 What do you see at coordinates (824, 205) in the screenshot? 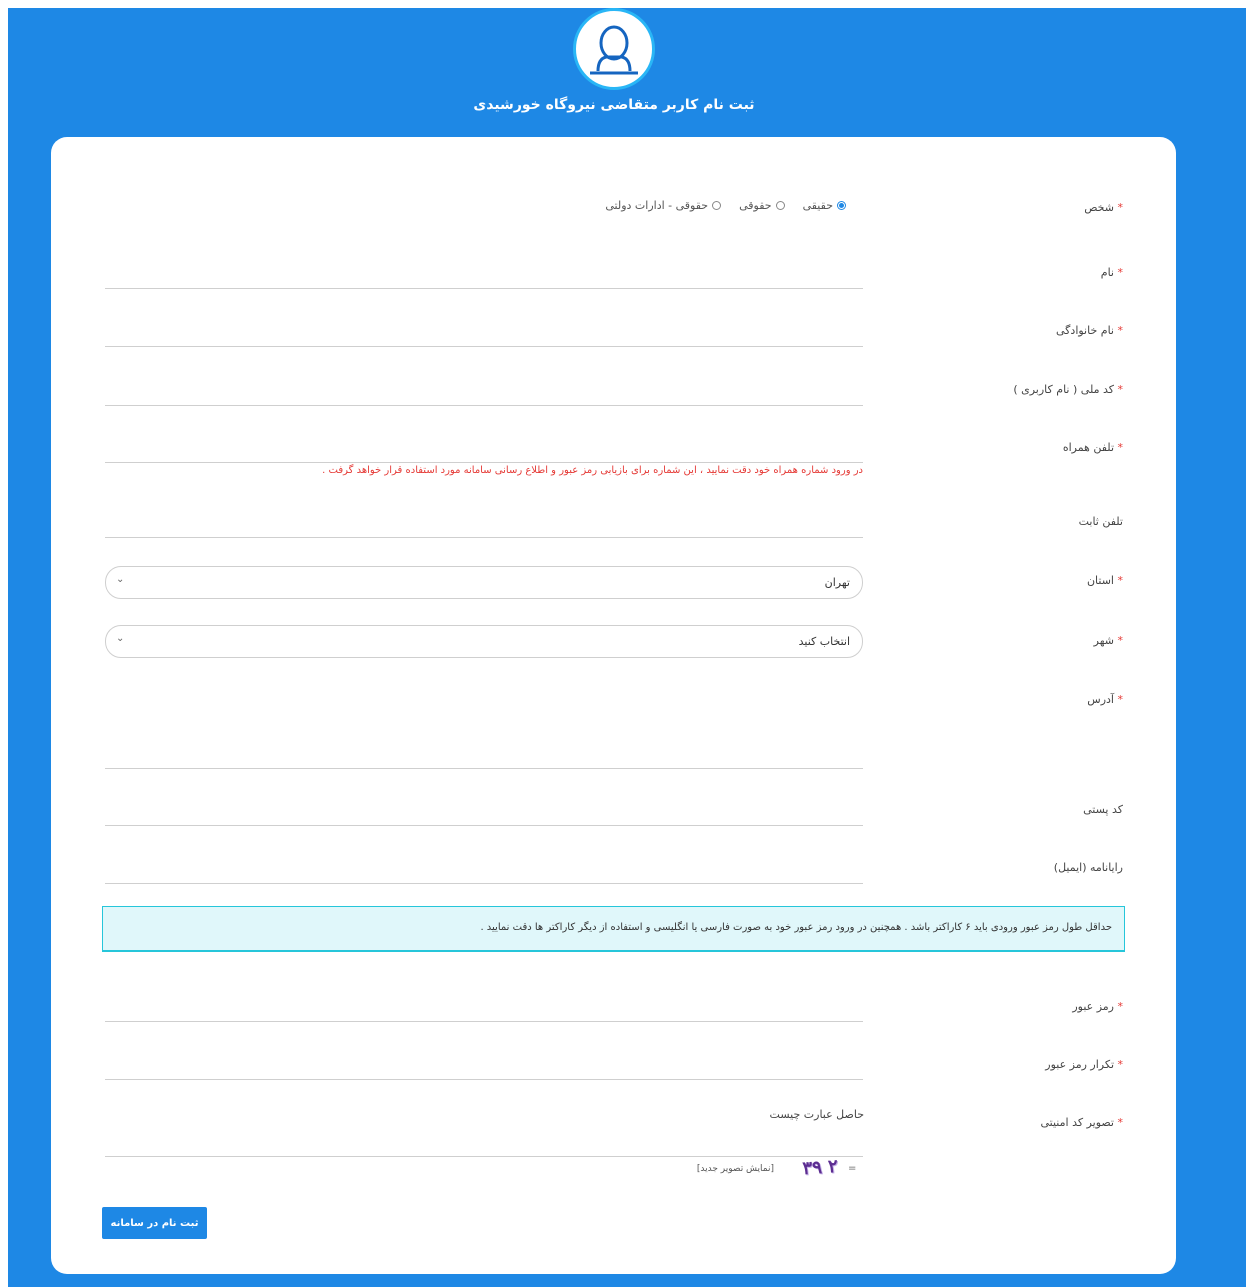
I see `radio-natural-person: حقیقی` at bounding box center [824, 205].